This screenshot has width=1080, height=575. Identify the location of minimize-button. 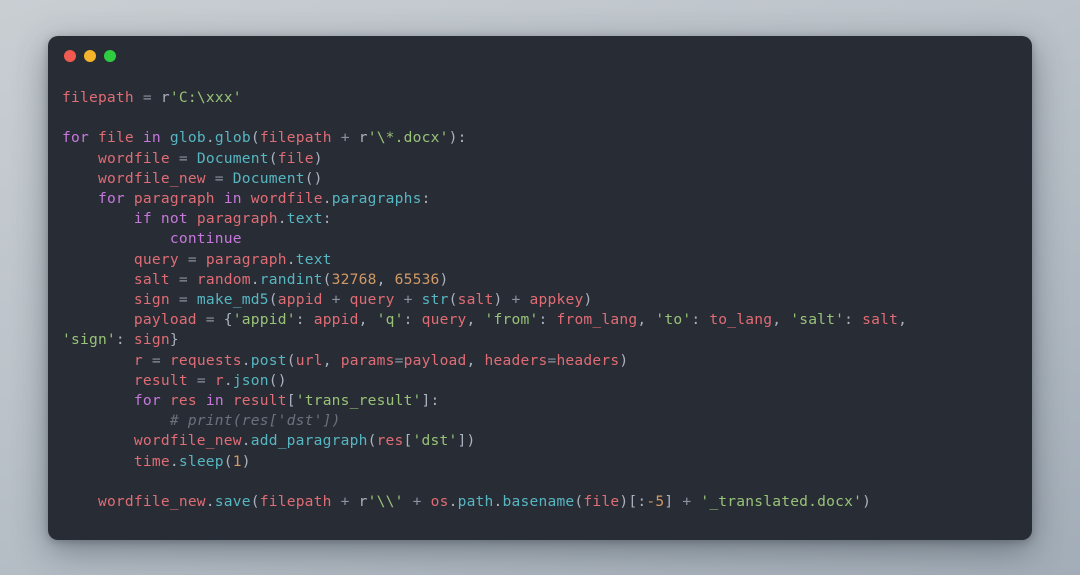
(90, 56).